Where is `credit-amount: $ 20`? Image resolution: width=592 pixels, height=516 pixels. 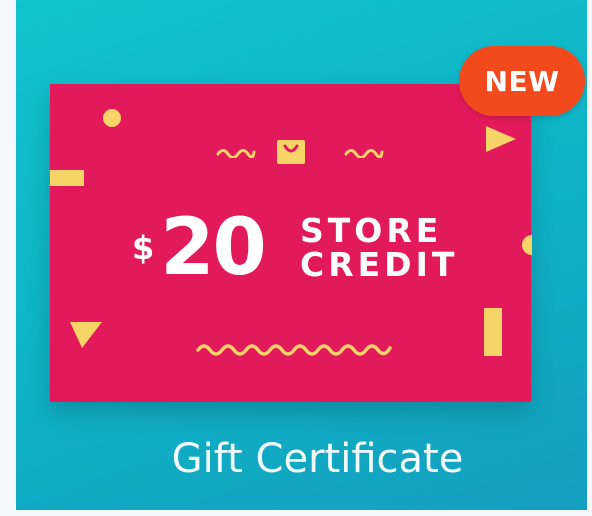
credit-amount: $ 20 is located at coordinates (199, 248).